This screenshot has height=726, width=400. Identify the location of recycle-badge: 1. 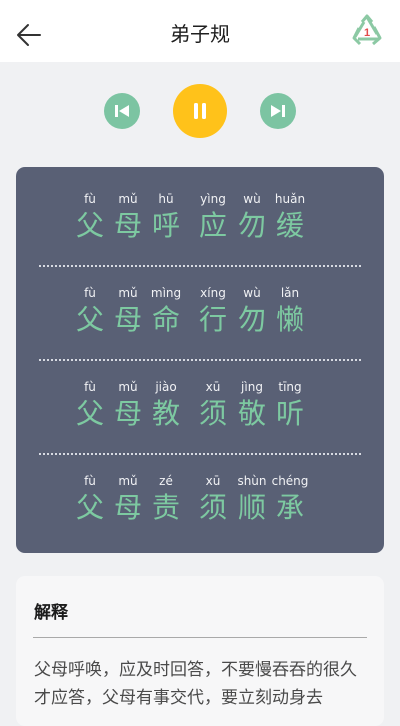
(367, 33).